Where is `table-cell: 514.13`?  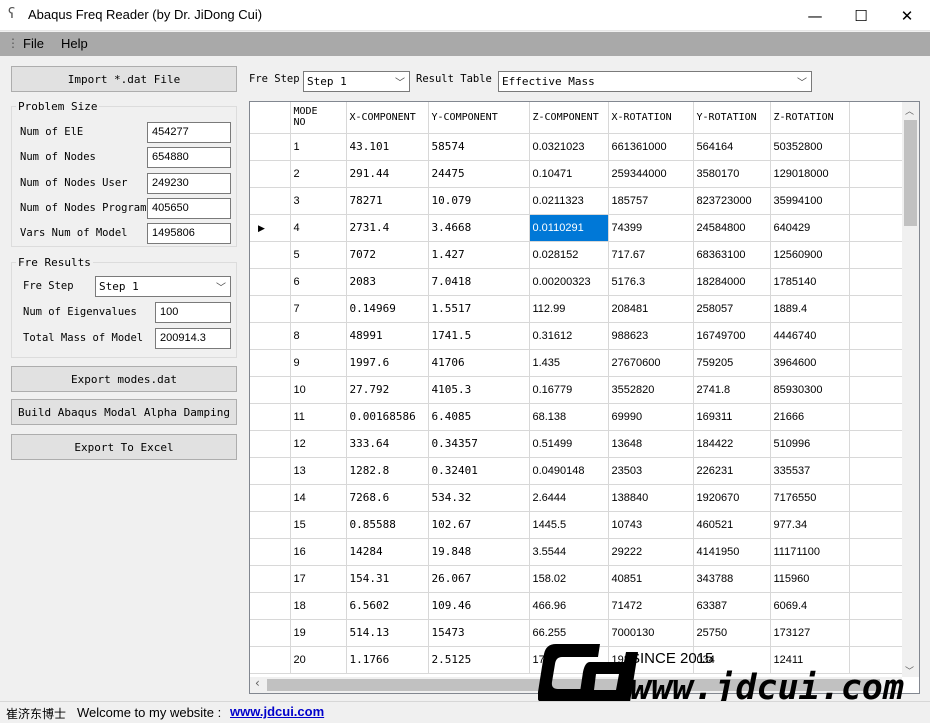
table-cell: 514.13 is located at coordinates (387, 633).